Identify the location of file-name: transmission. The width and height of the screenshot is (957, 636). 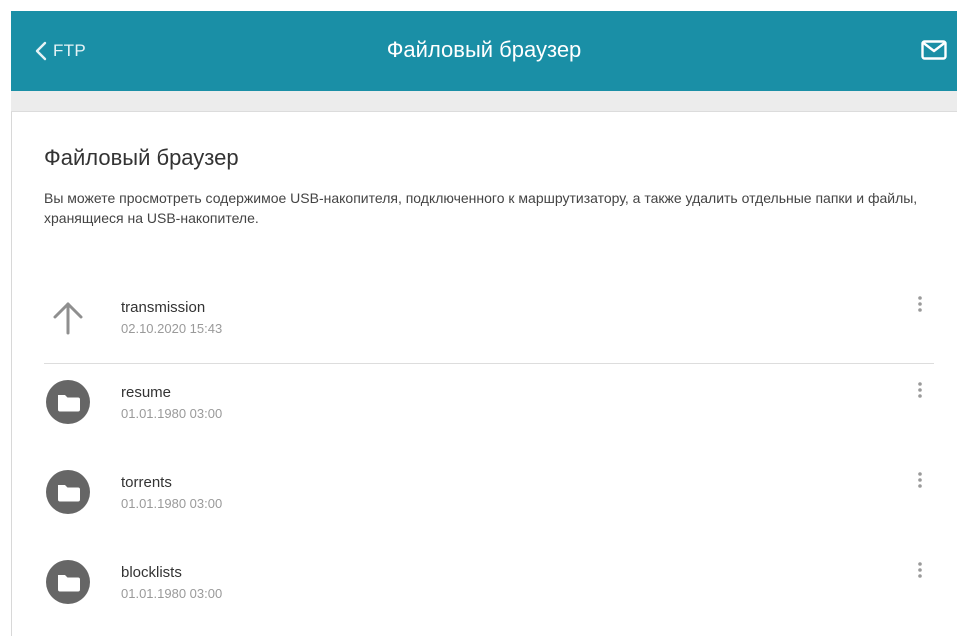
(163, 307).